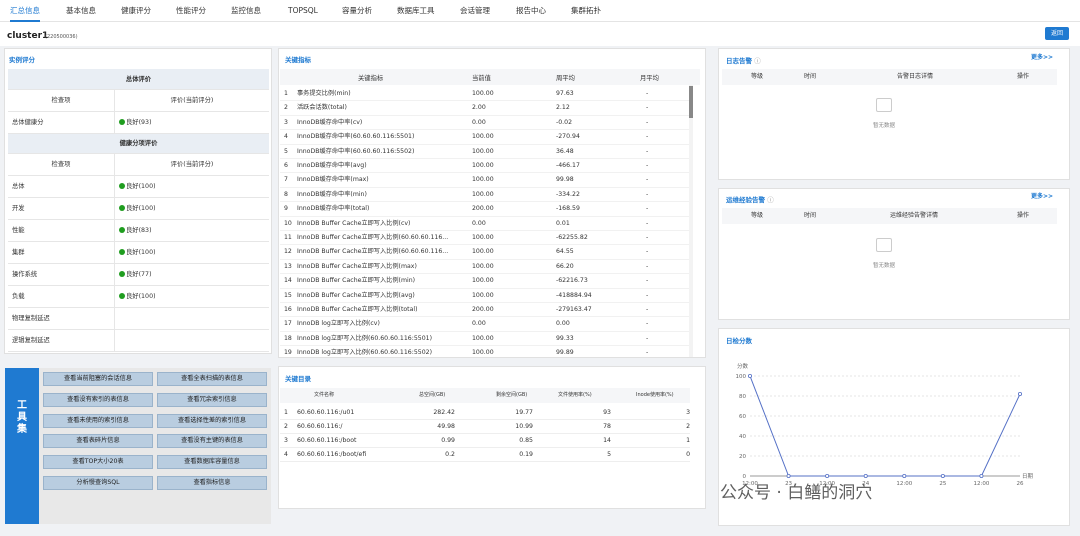 The image size is (1080, 536). What do you see at coordinates (98, 420) in the screenshot?
I see `tool-button: 查看未使用的索引信息` at bounding box center [98, 420].